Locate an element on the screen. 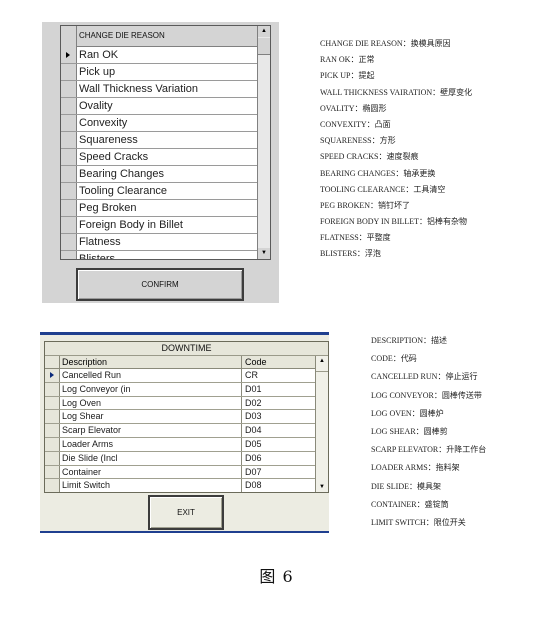  list-item: Wall Thickness Variation is located at coordinates (159, 89).